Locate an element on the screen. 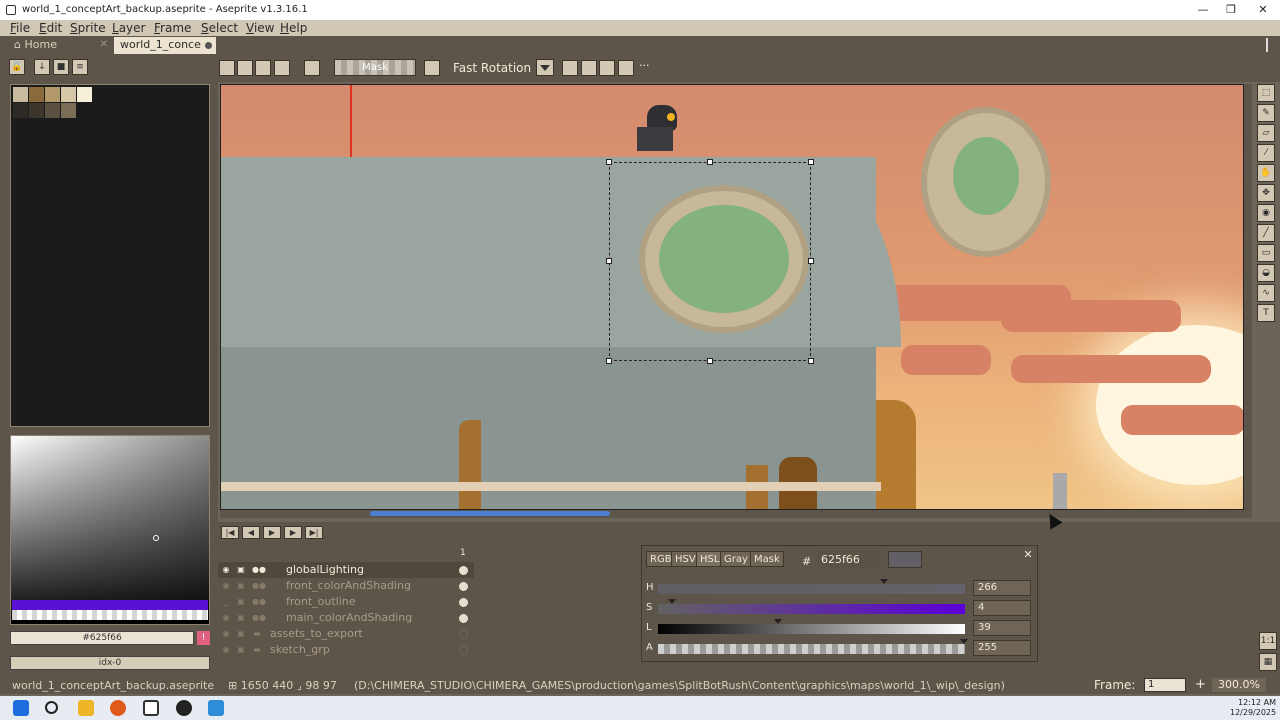  layer-name: front_colorAndShading is located at coordinates (348, 585).